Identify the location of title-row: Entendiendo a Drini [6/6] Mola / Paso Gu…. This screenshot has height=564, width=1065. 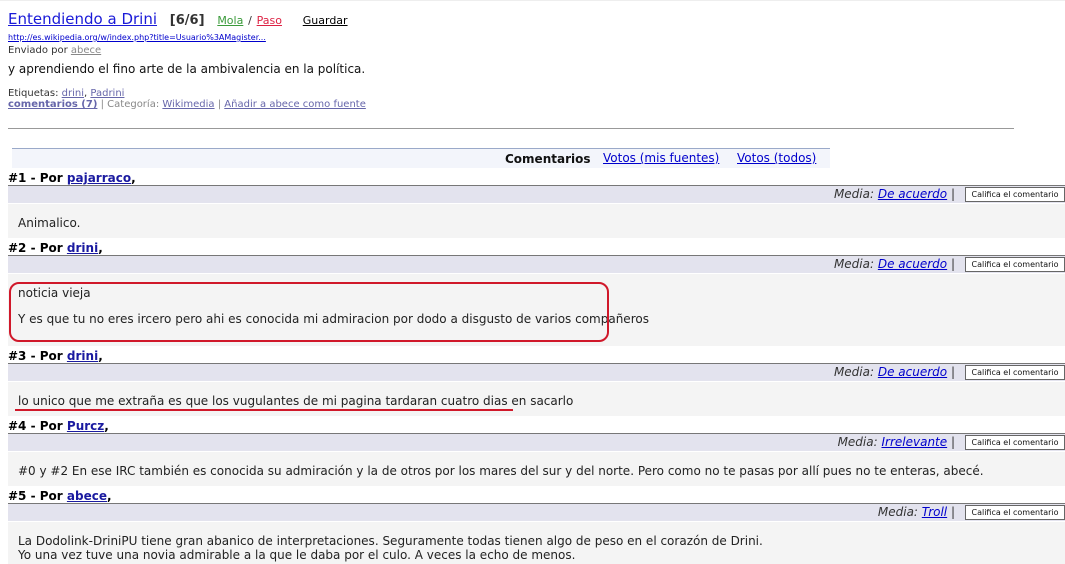
(536, 19).